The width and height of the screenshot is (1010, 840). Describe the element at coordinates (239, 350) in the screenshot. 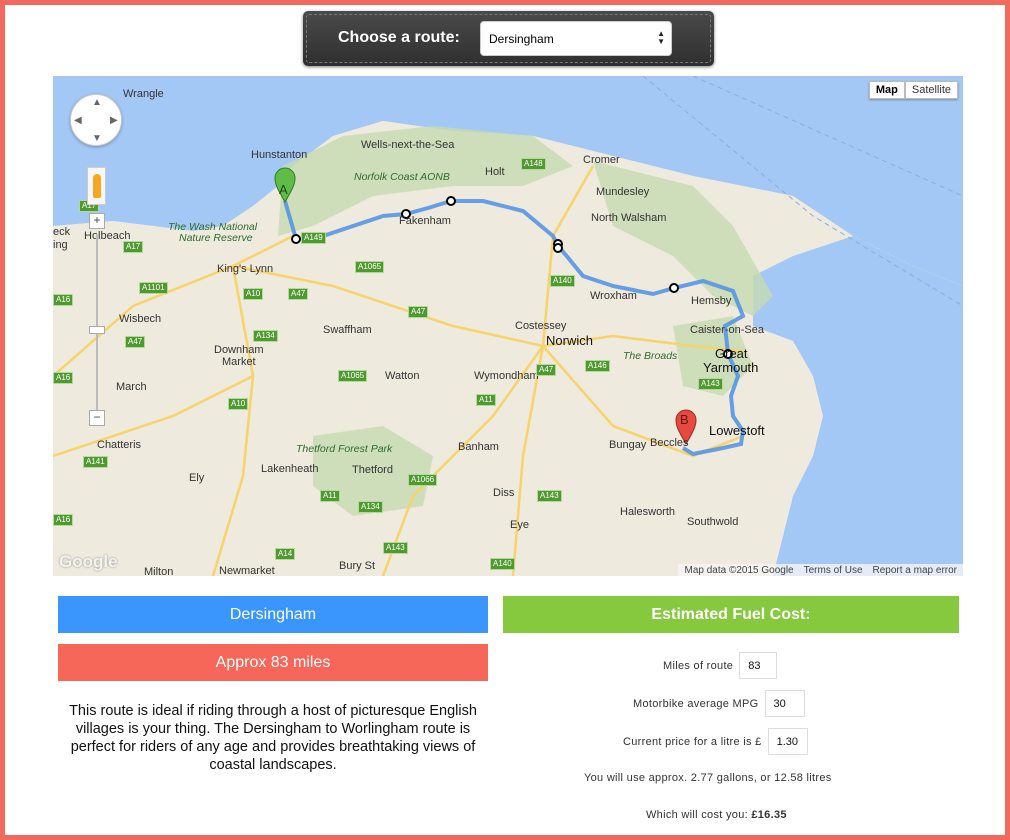

I see `place-label: Downham` at that location.